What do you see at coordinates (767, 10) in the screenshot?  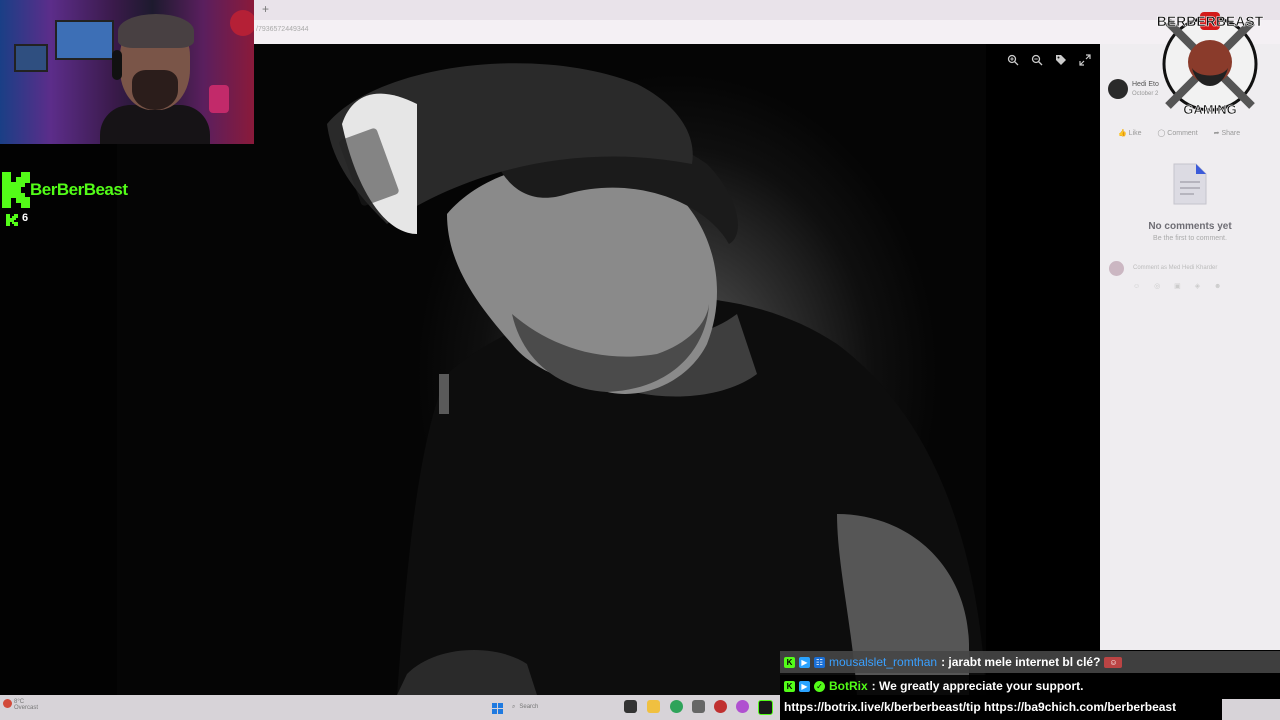 I see `browser-tab-bar` at bounding box center [767, 10].